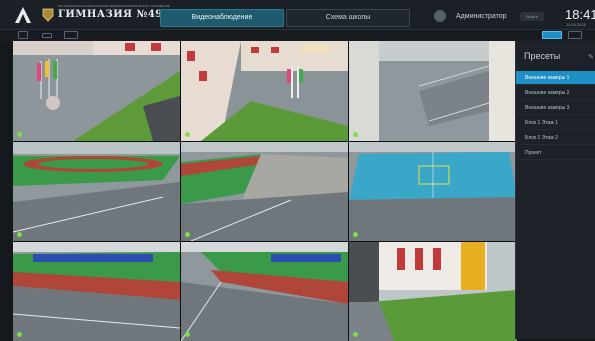 Image resolution: width=595 pixels, height=341 pixels. I want to click on app-logo-icon, so click(23, 15).